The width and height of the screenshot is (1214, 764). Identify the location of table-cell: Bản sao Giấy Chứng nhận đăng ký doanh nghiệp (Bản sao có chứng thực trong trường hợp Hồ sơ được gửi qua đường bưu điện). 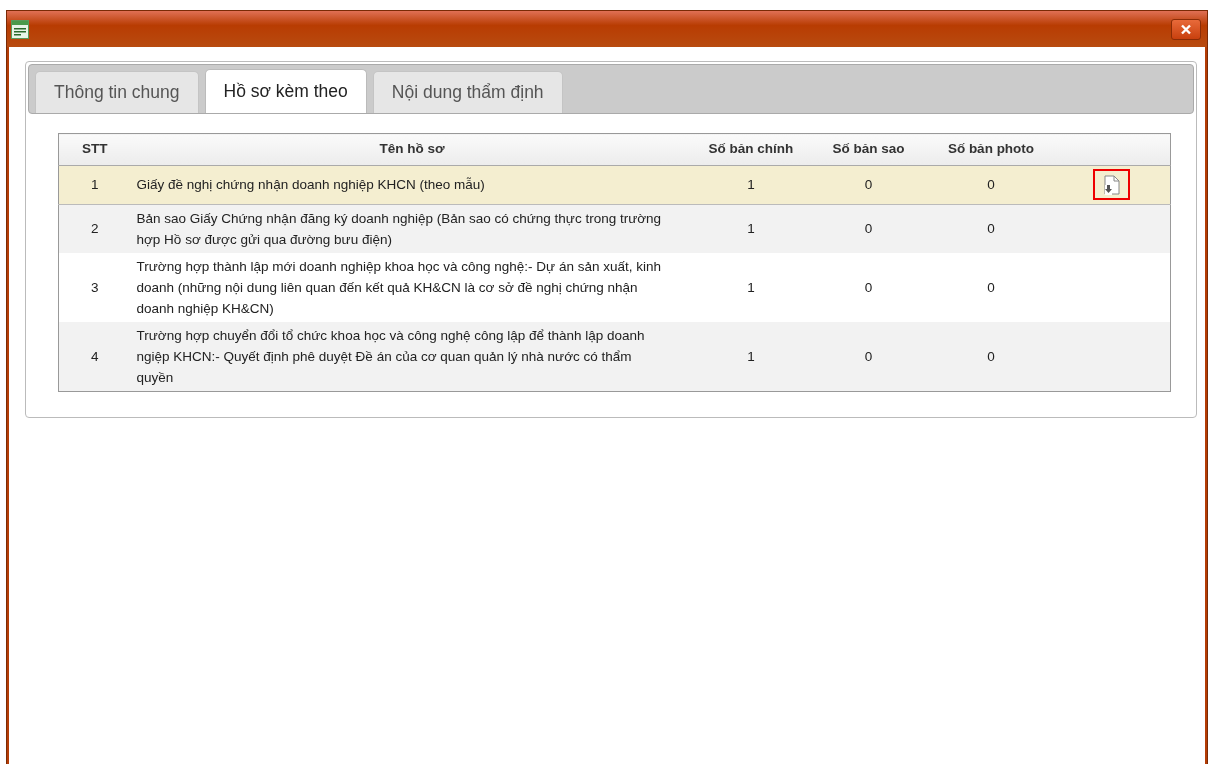
(412, 228).